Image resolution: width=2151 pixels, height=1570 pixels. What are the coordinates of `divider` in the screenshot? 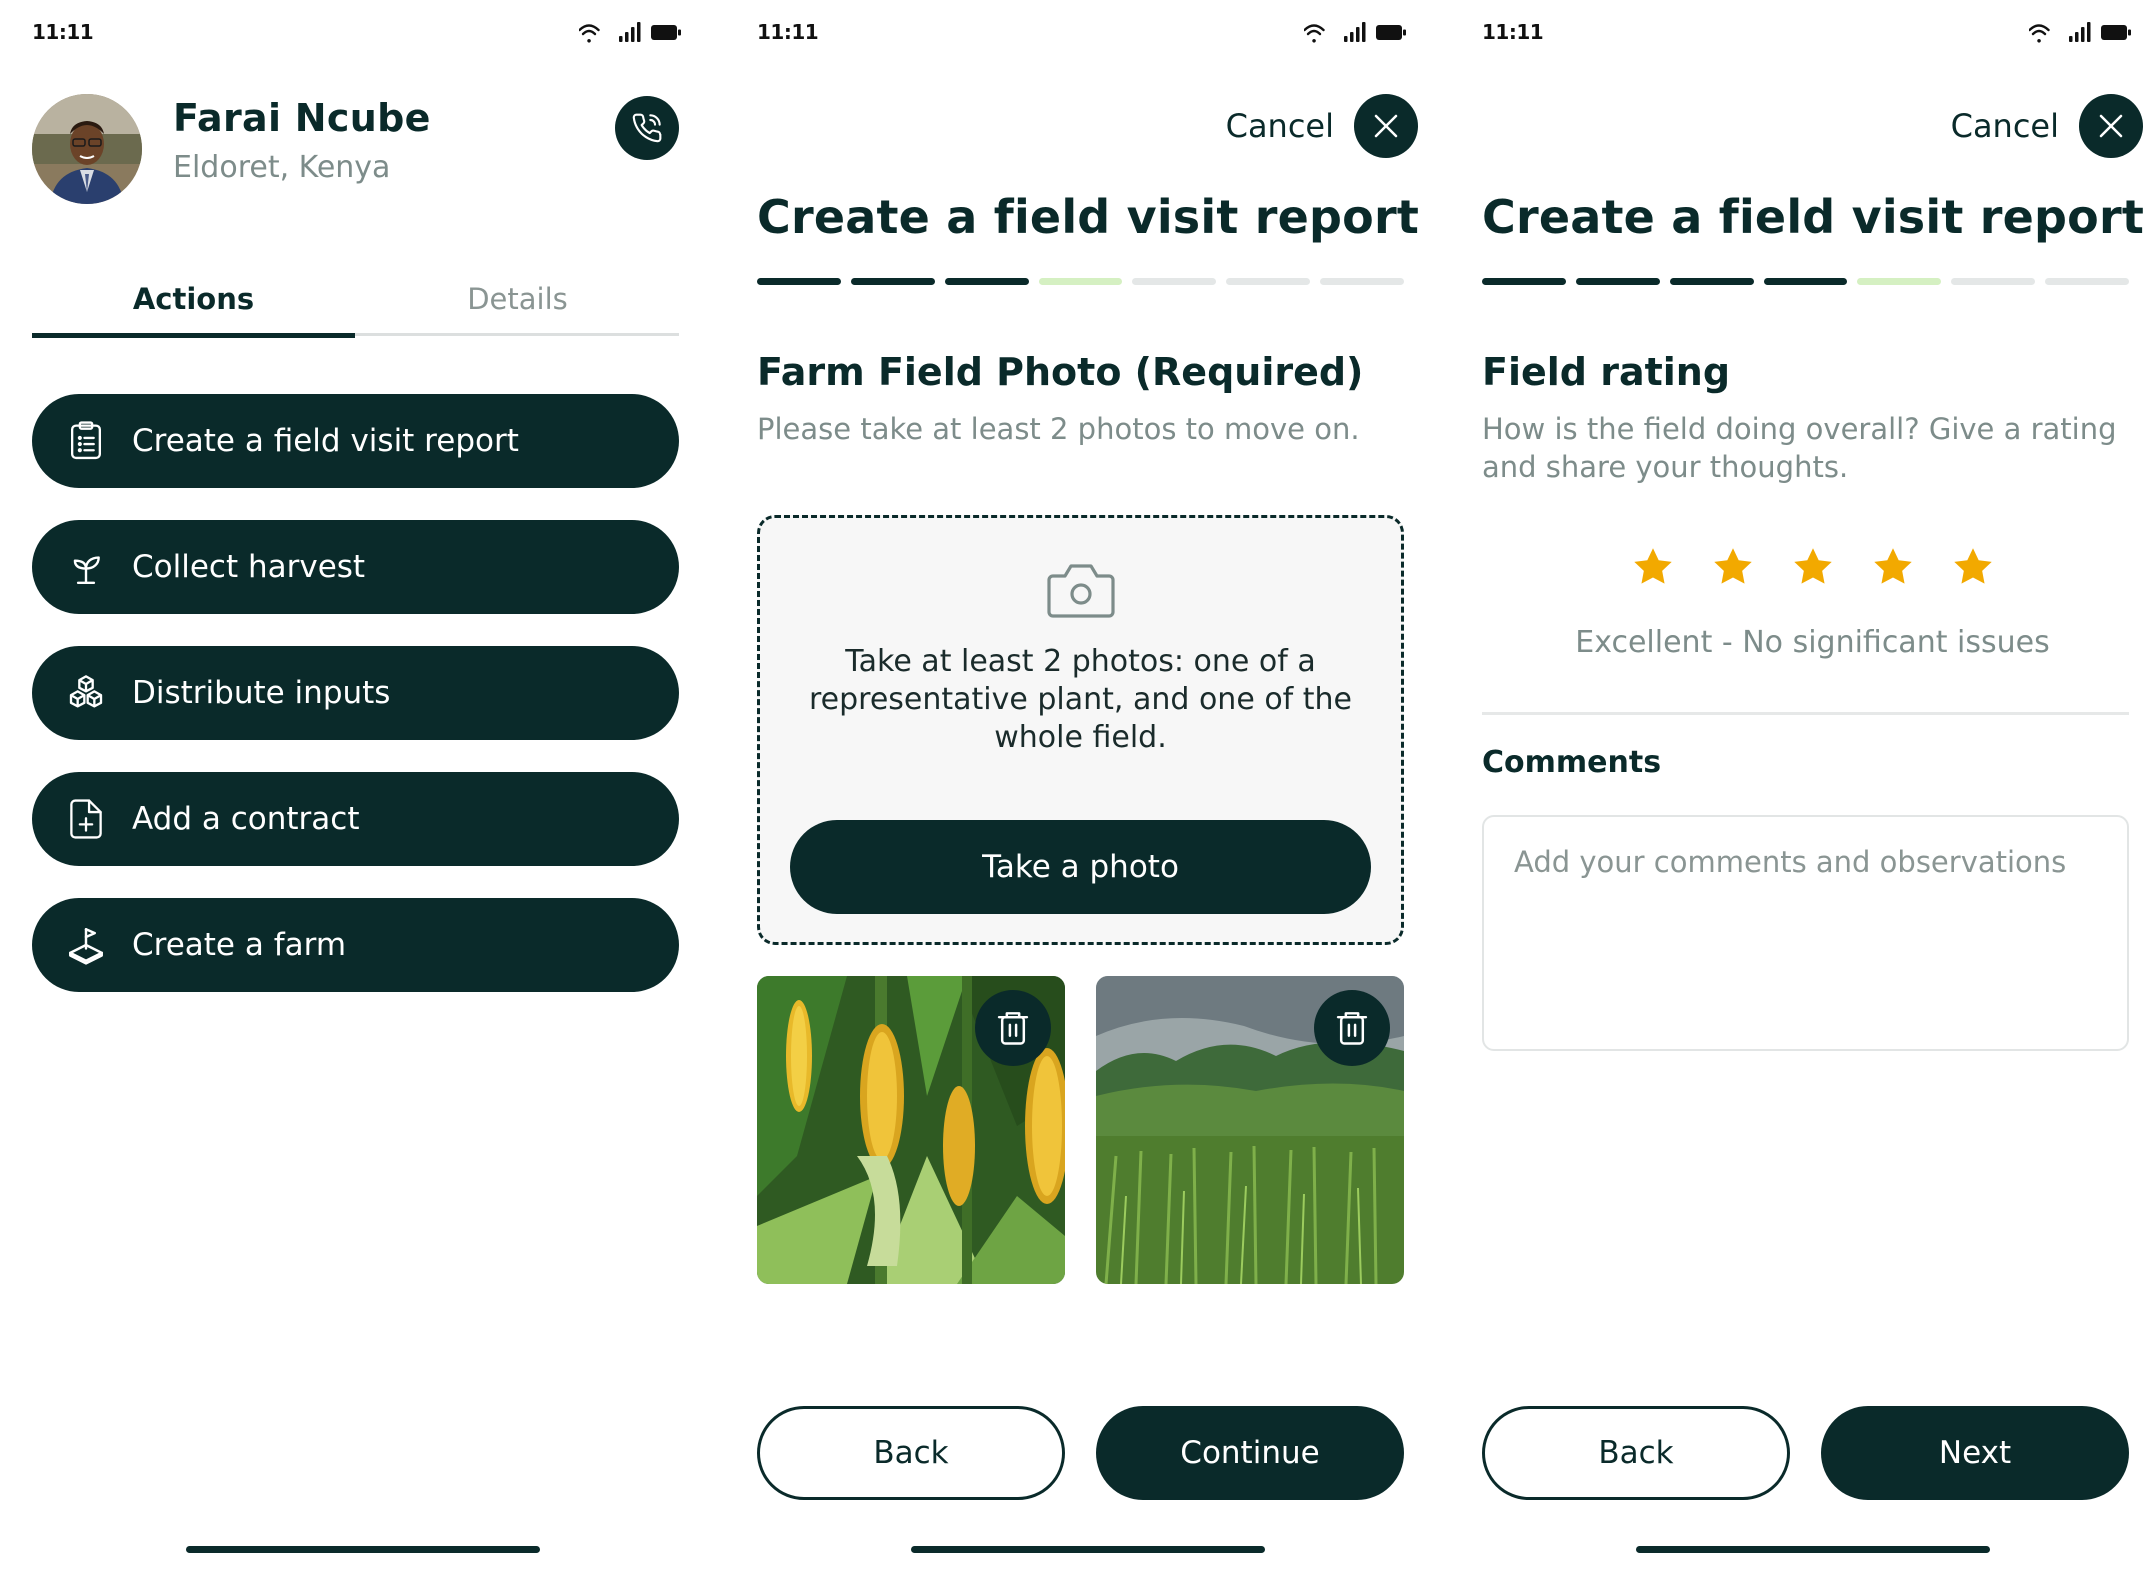 It's located at (1805, 713).